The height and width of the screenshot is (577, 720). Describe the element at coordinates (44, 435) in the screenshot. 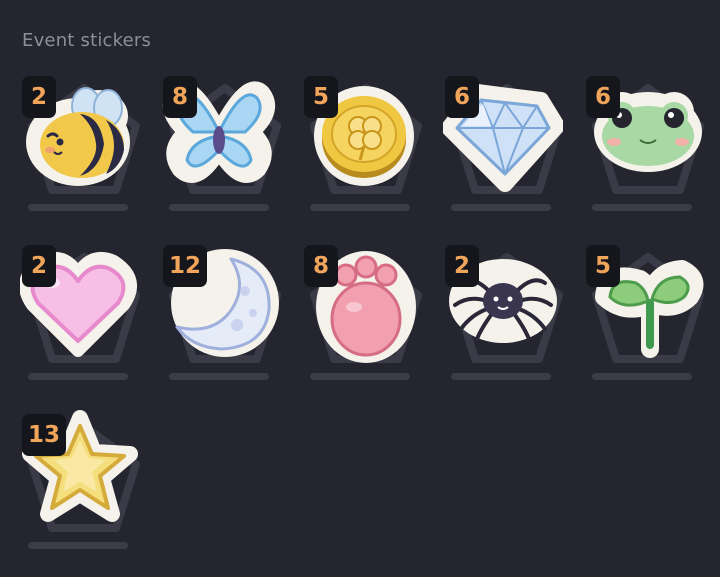

I see `sticker-count-badge: 13` at that location.